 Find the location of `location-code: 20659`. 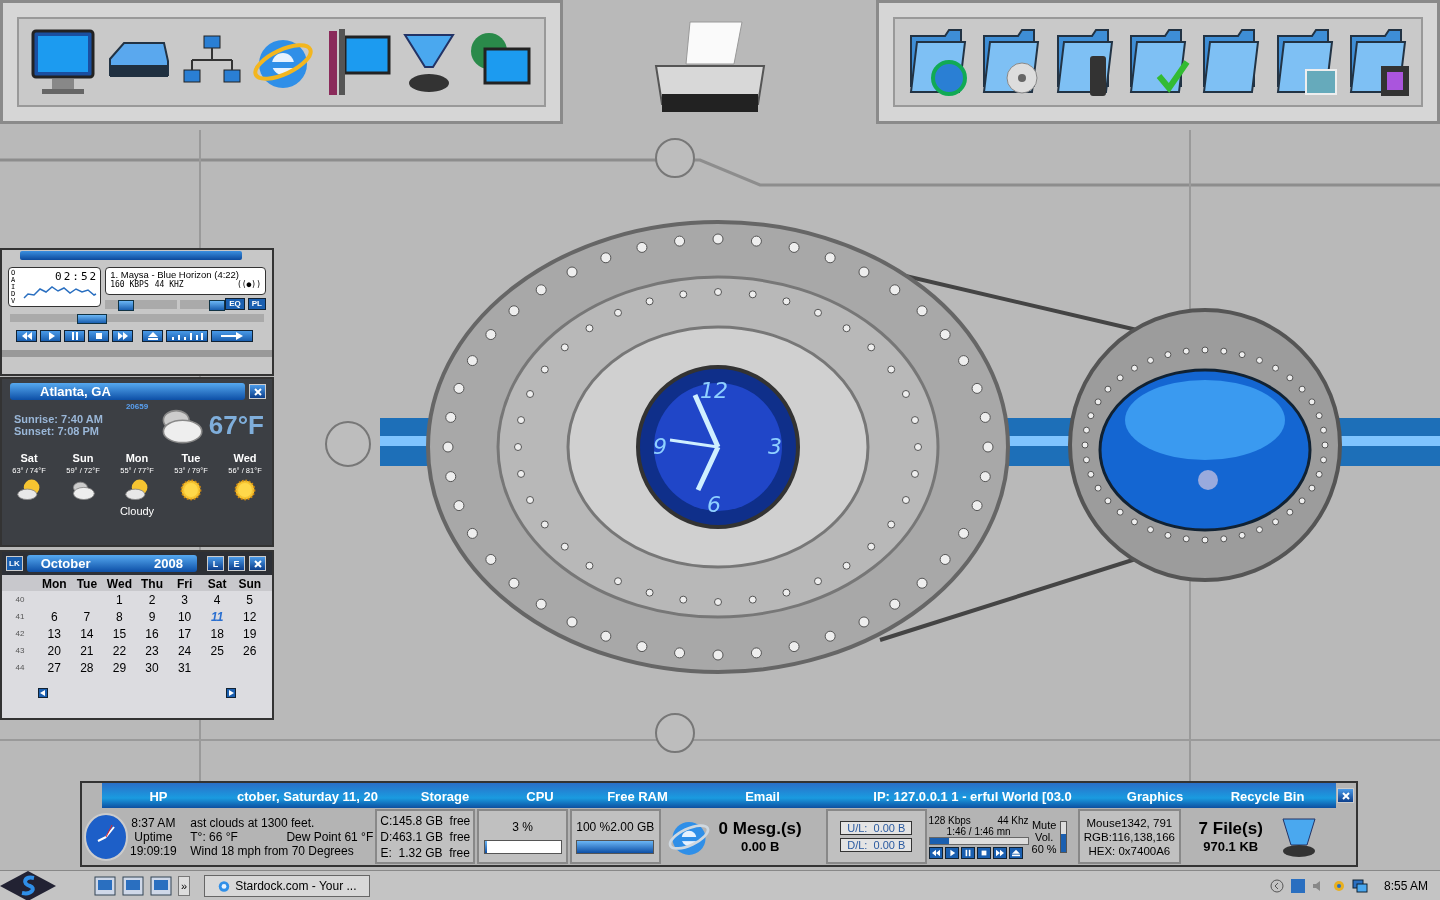

location-code: 20659 is located at coordinates (137, 406).